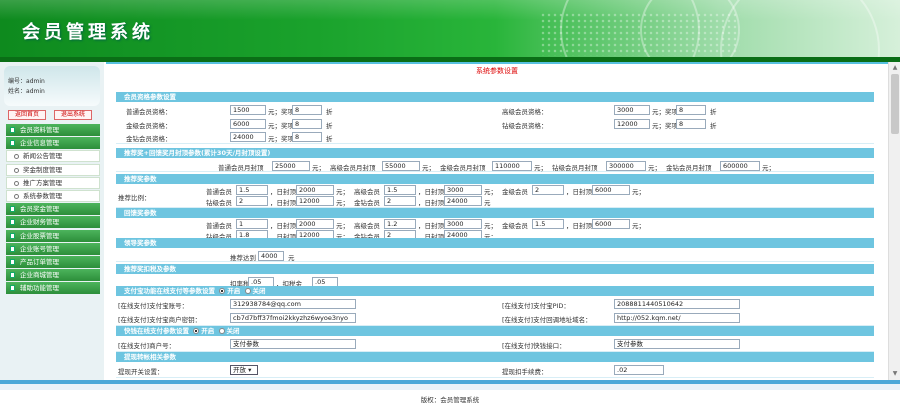 The width and height of the screenshot is (900, 405). What do you see at coordinates (691, 124) in the screenshot?
I see `diamond-member-discount-input: 8` at bounding box center [691, 124].